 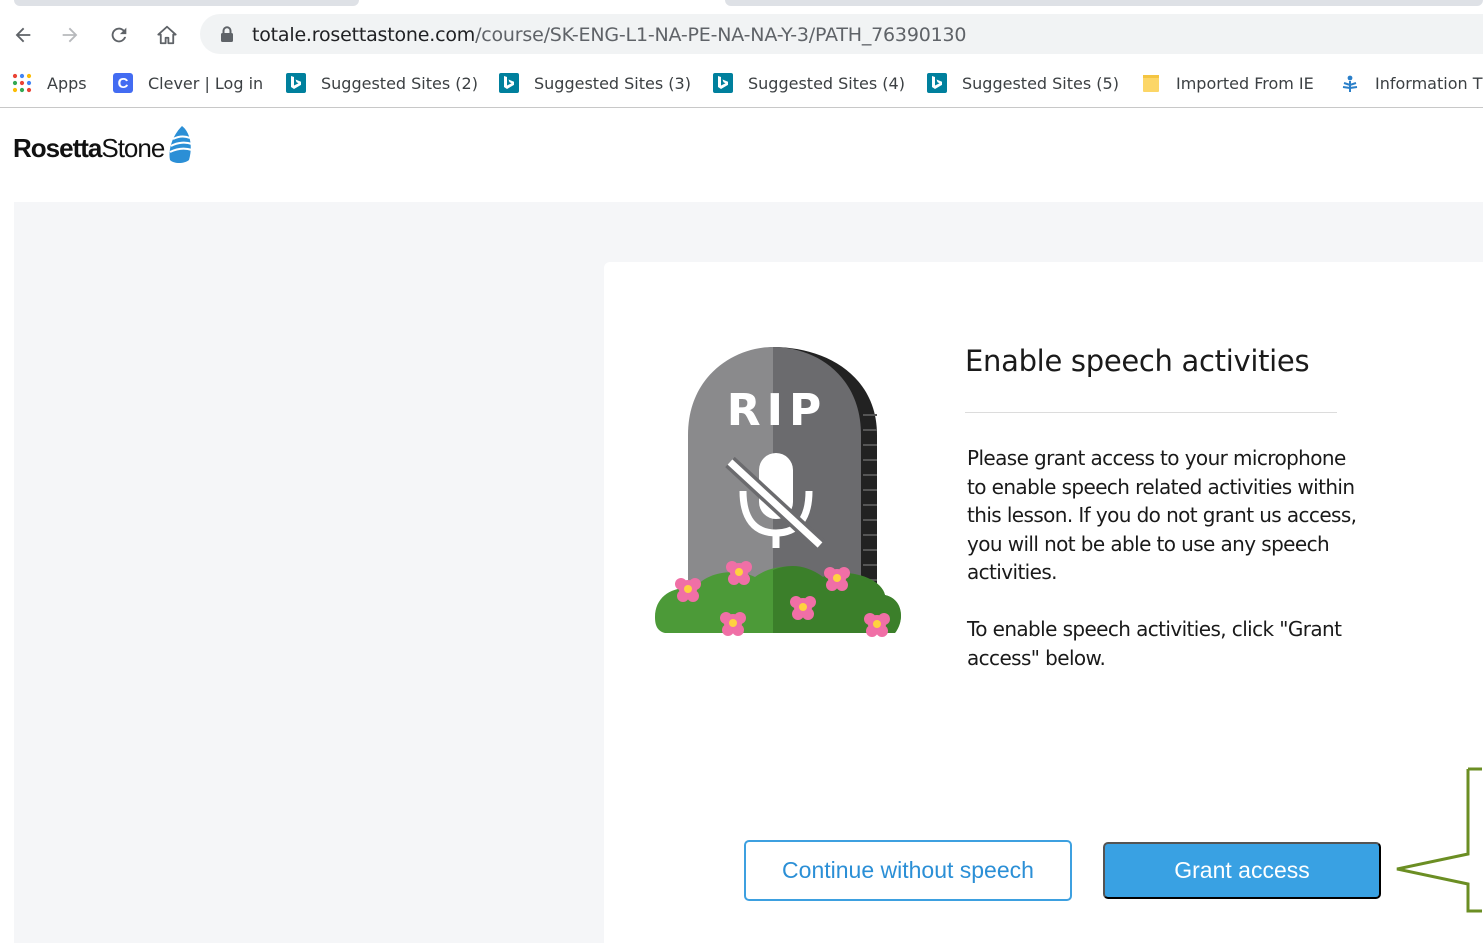 I want to click on forward-button, so click(x=70, y=35).